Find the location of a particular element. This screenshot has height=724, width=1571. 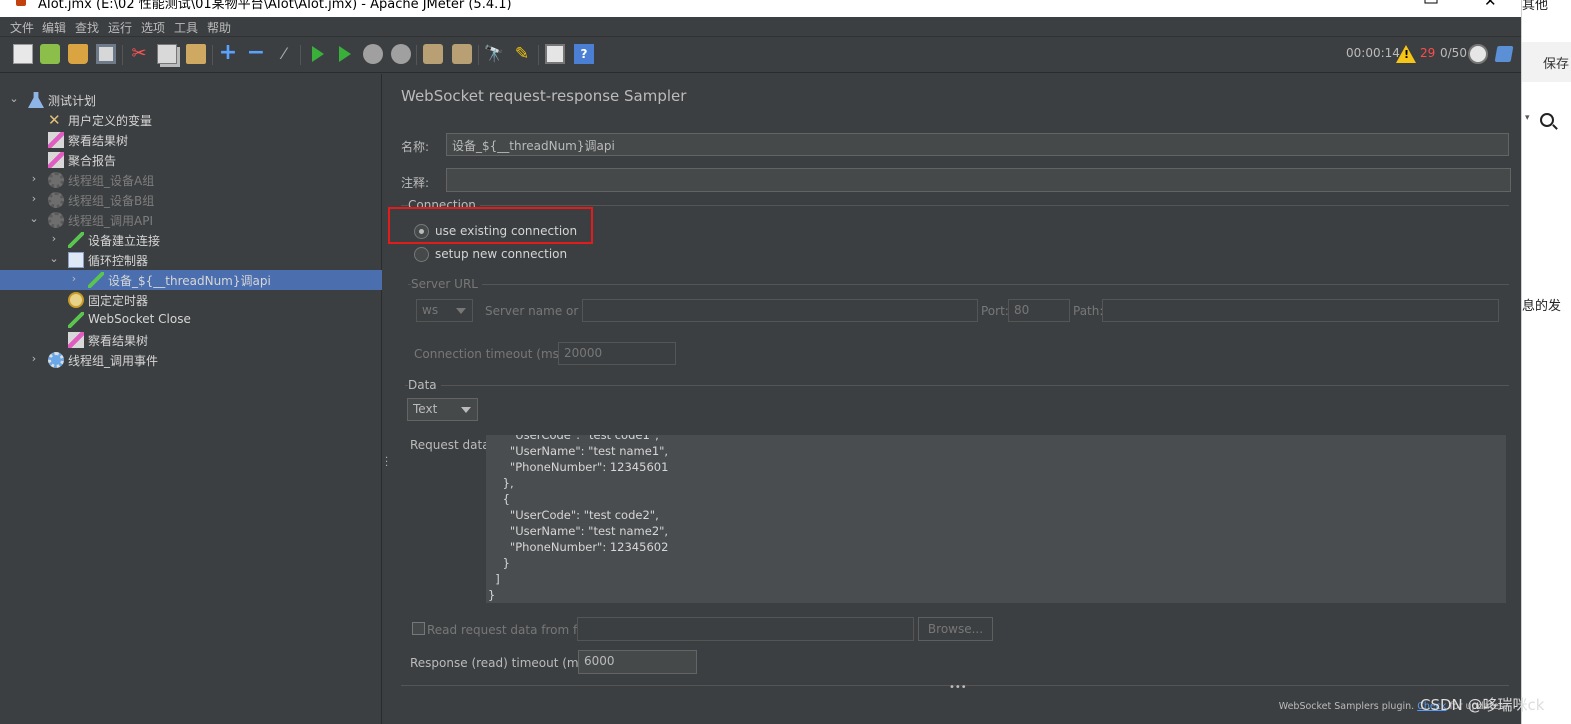

tree-node-label: 线程组_调用事件 is located at coordinates (113, 361).